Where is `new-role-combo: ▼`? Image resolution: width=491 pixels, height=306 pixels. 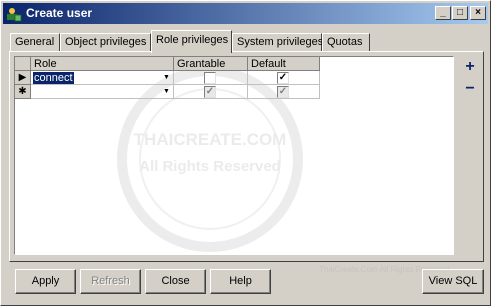
new-role-combo: ▼ is located at coordinates (102, 92).